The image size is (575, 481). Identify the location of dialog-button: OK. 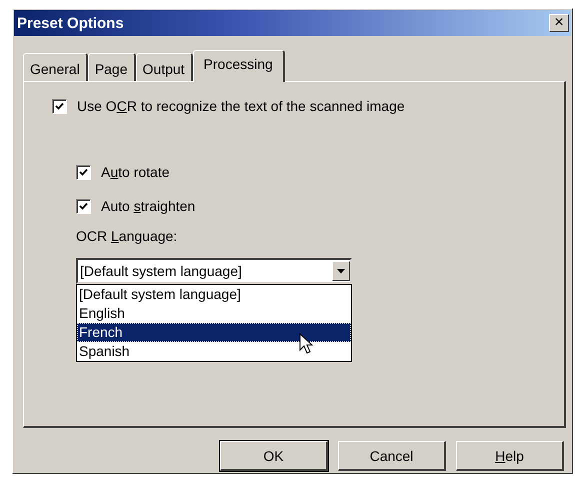
(274, 456).